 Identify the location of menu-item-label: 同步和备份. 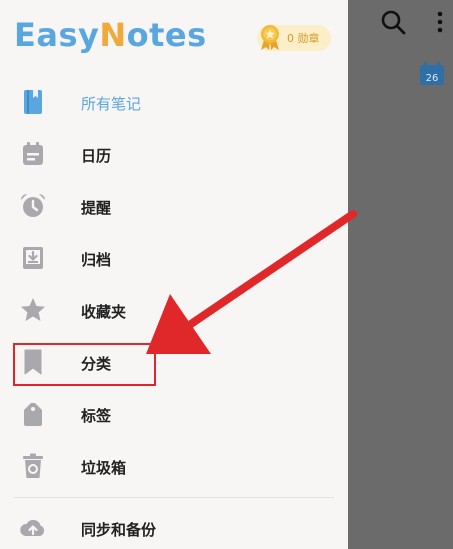
(119, 530).